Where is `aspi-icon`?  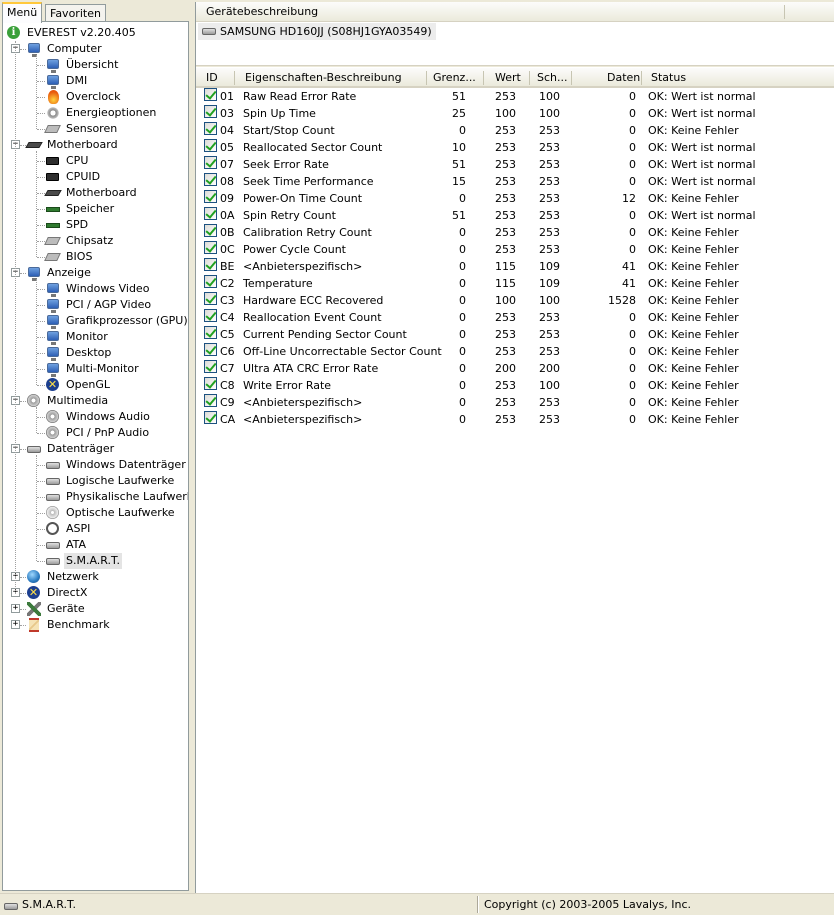
aspi-icon is located at coordinates (52, 528).